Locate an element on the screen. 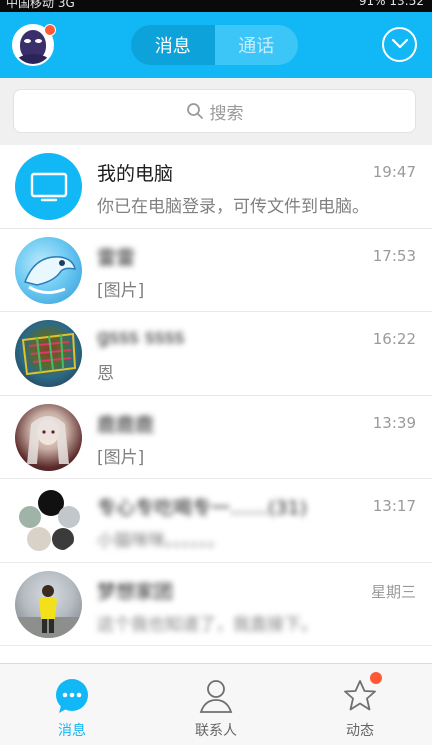  conversation-name: 专心专吃喝专一……(31) is located at coordinates (202, 508).